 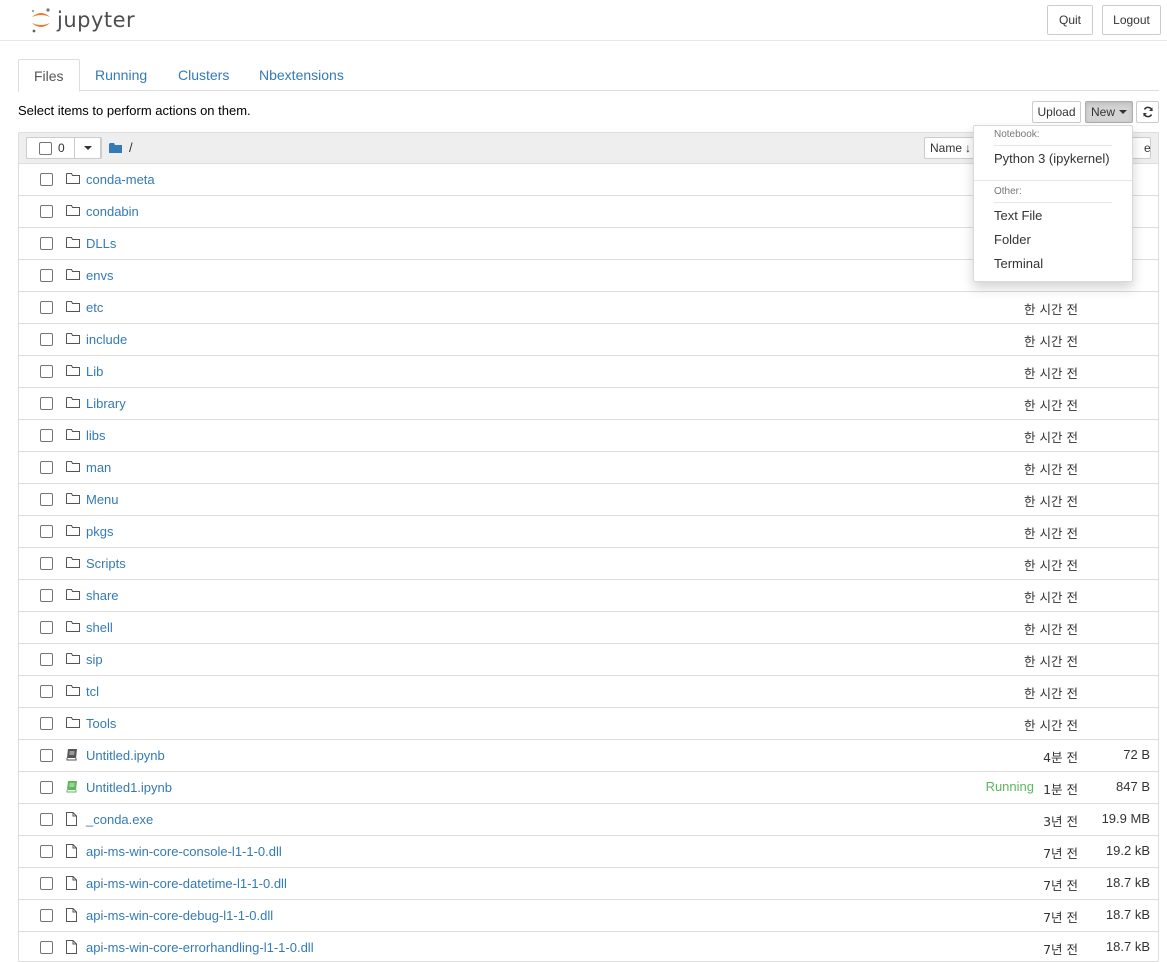 What do you see at coordinates (1131, 20) in the screenshot?
I see `logout-button: Logout` at bounding box center [1131, 20].